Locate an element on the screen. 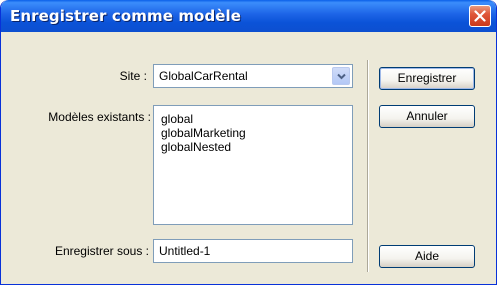 The height and width of the screenshot is (285, 497). site-dropdown-button is located at coordinates (341, 76).